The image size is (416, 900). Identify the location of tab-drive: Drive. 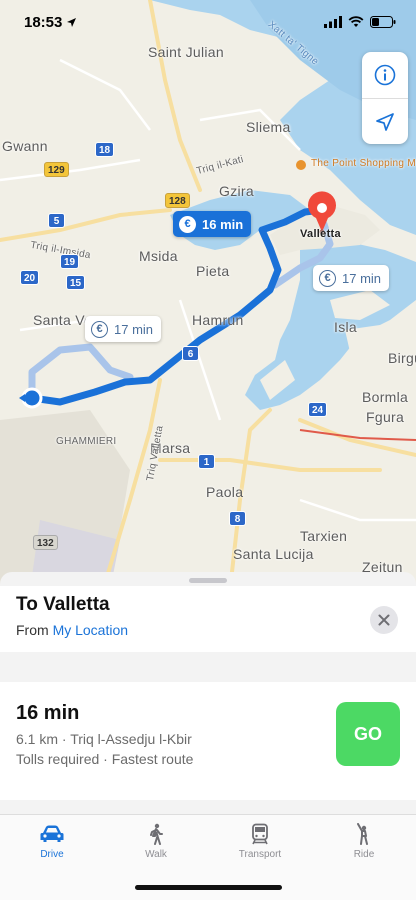
(52, 857).